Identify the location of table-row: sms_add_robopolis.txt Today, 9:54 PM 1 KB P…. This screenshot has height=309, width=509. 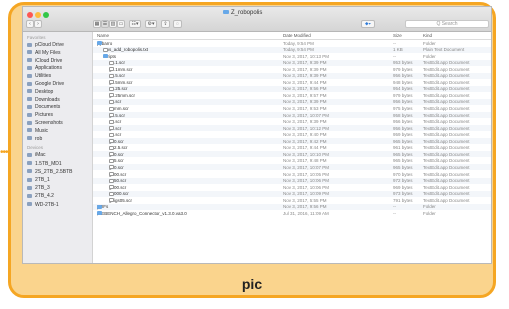
(292, 49).